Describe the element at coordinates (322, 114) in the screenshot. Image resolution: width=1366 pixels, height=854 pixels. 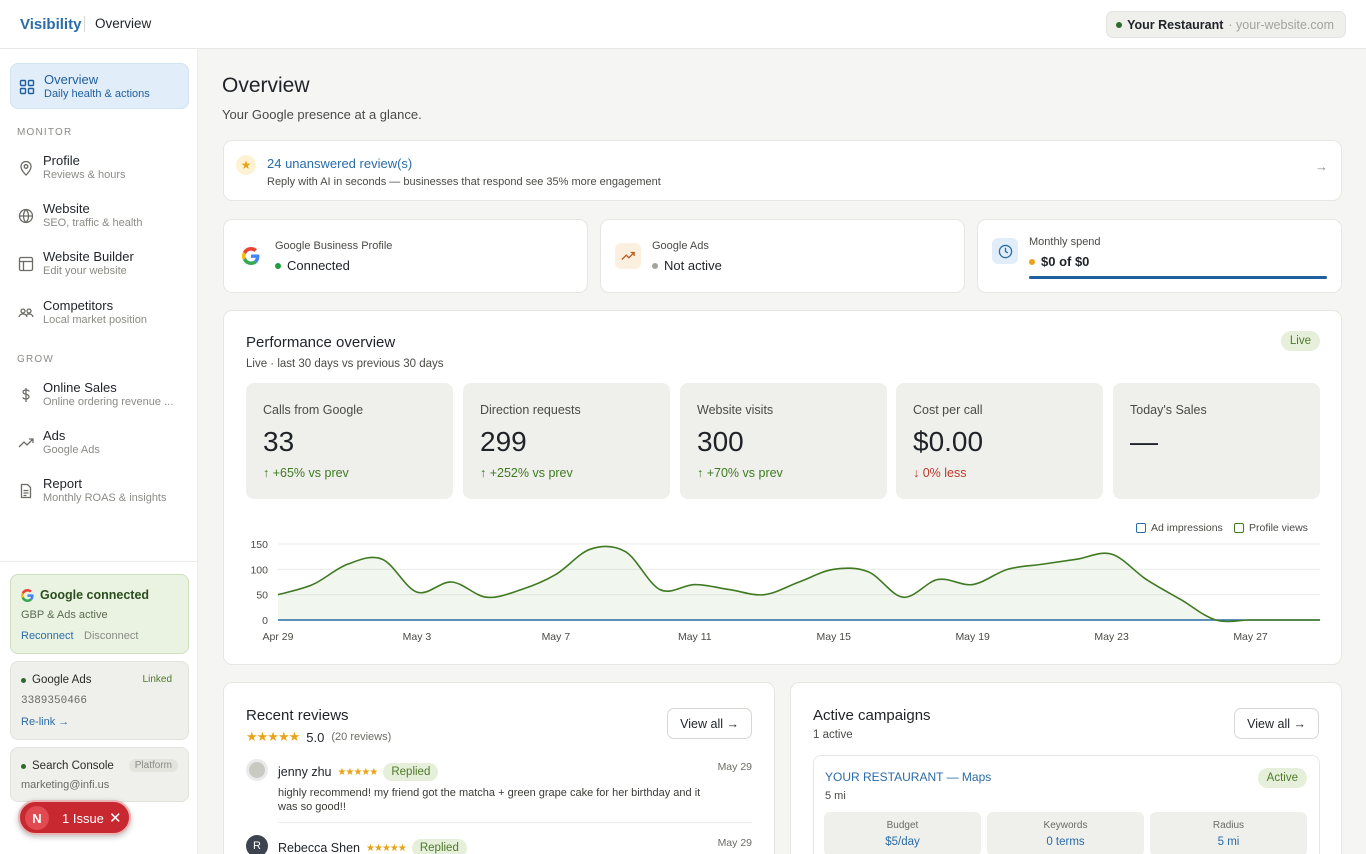
I see `page-subtitle: Your Google presence at a glance.` at that location.